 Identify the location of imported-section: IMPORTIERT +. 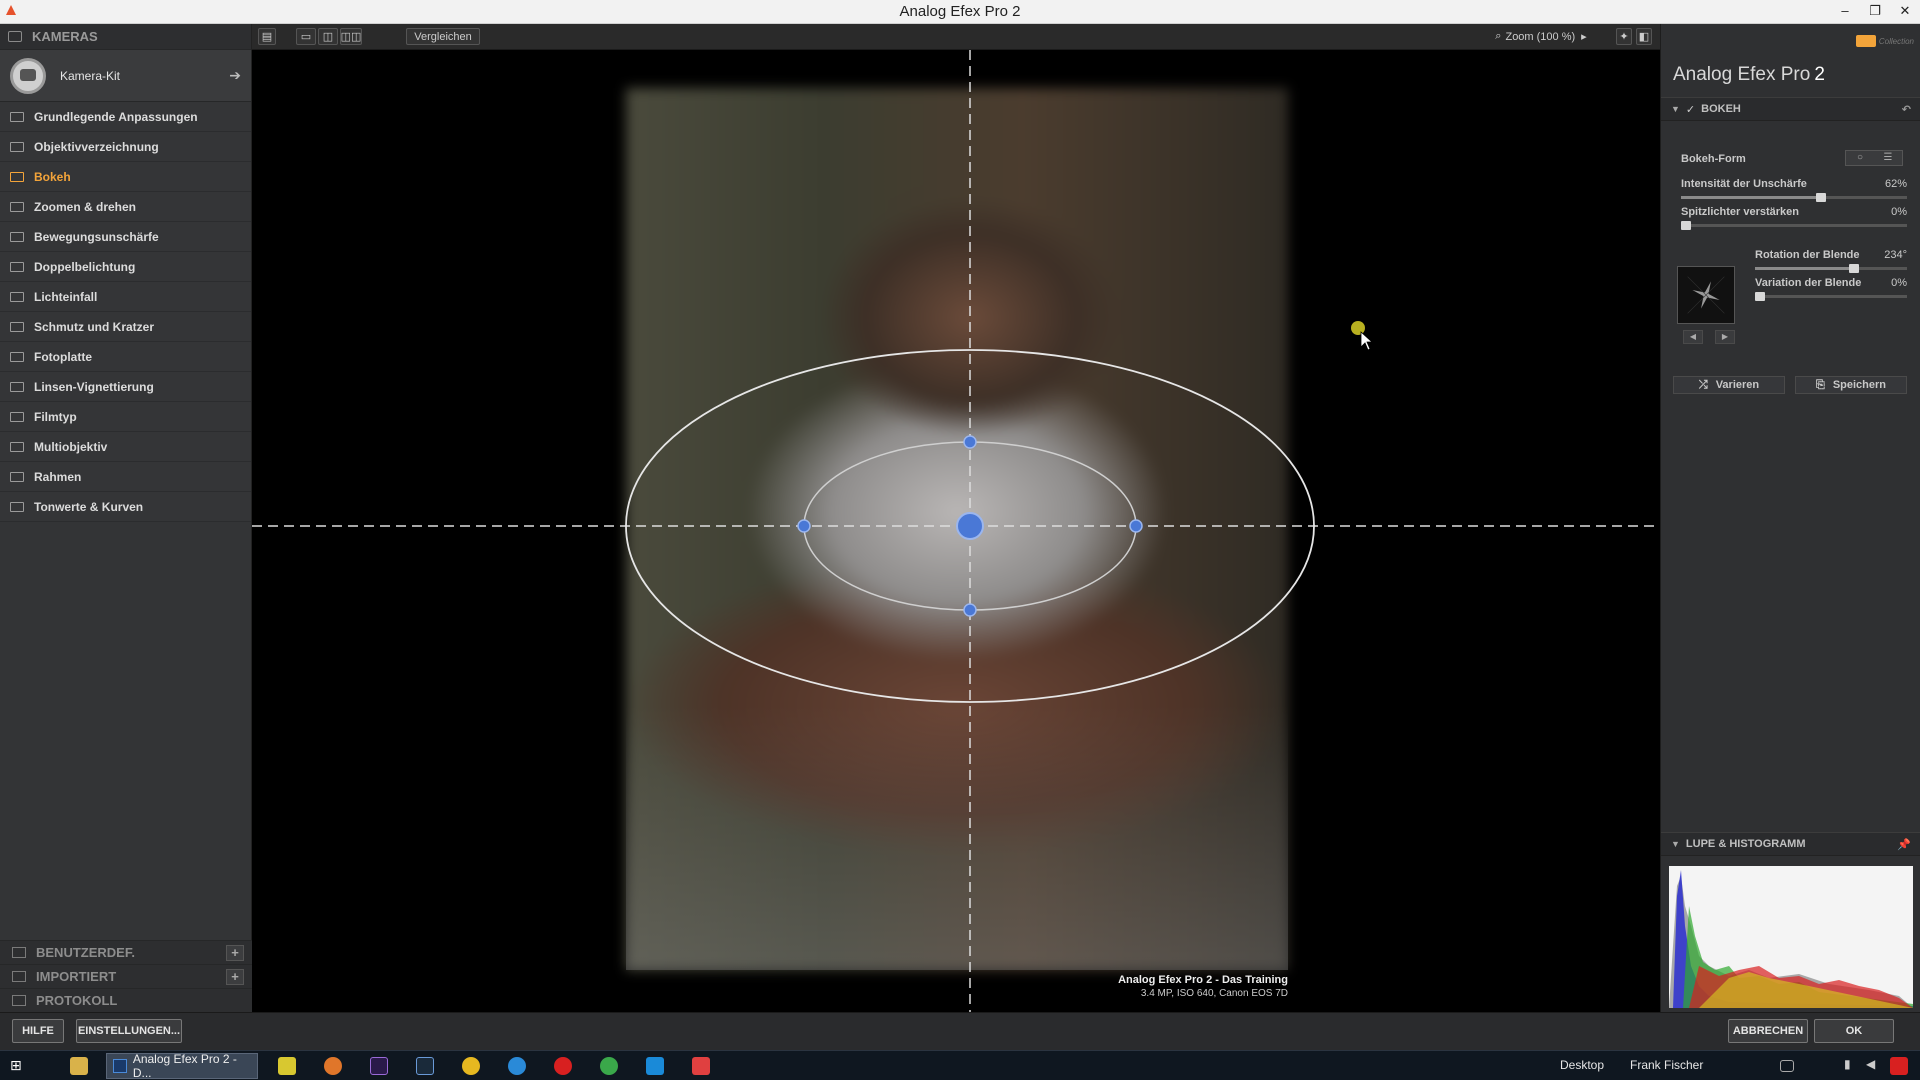
(126, 976).